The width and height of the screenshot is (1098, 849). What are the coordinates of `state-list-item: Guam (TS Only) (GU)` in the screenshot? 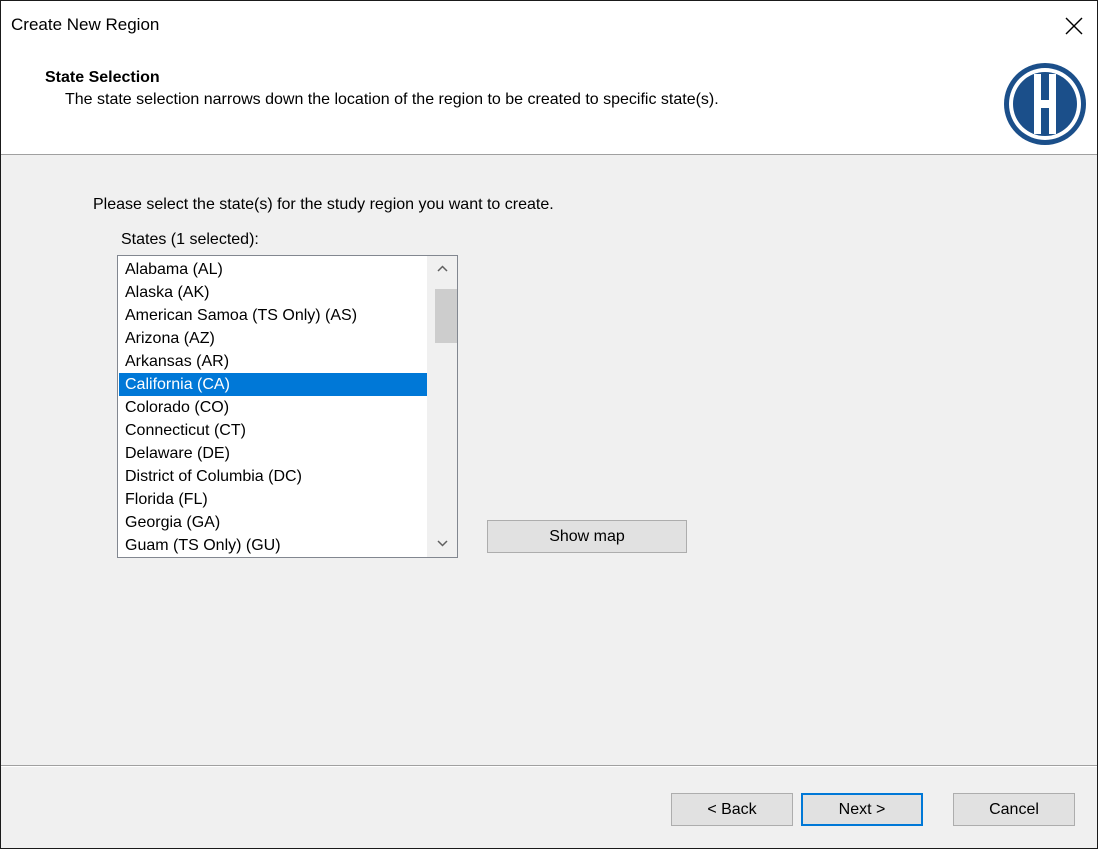 It's located at (274, 545).